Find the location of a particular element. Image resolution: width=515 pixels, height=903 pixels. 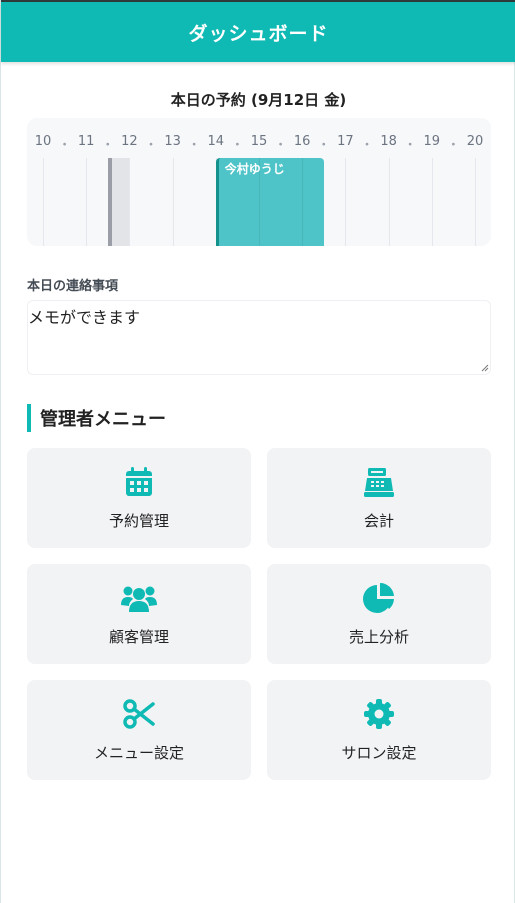

pie-chart-icon is located at coordinates (378, 597).